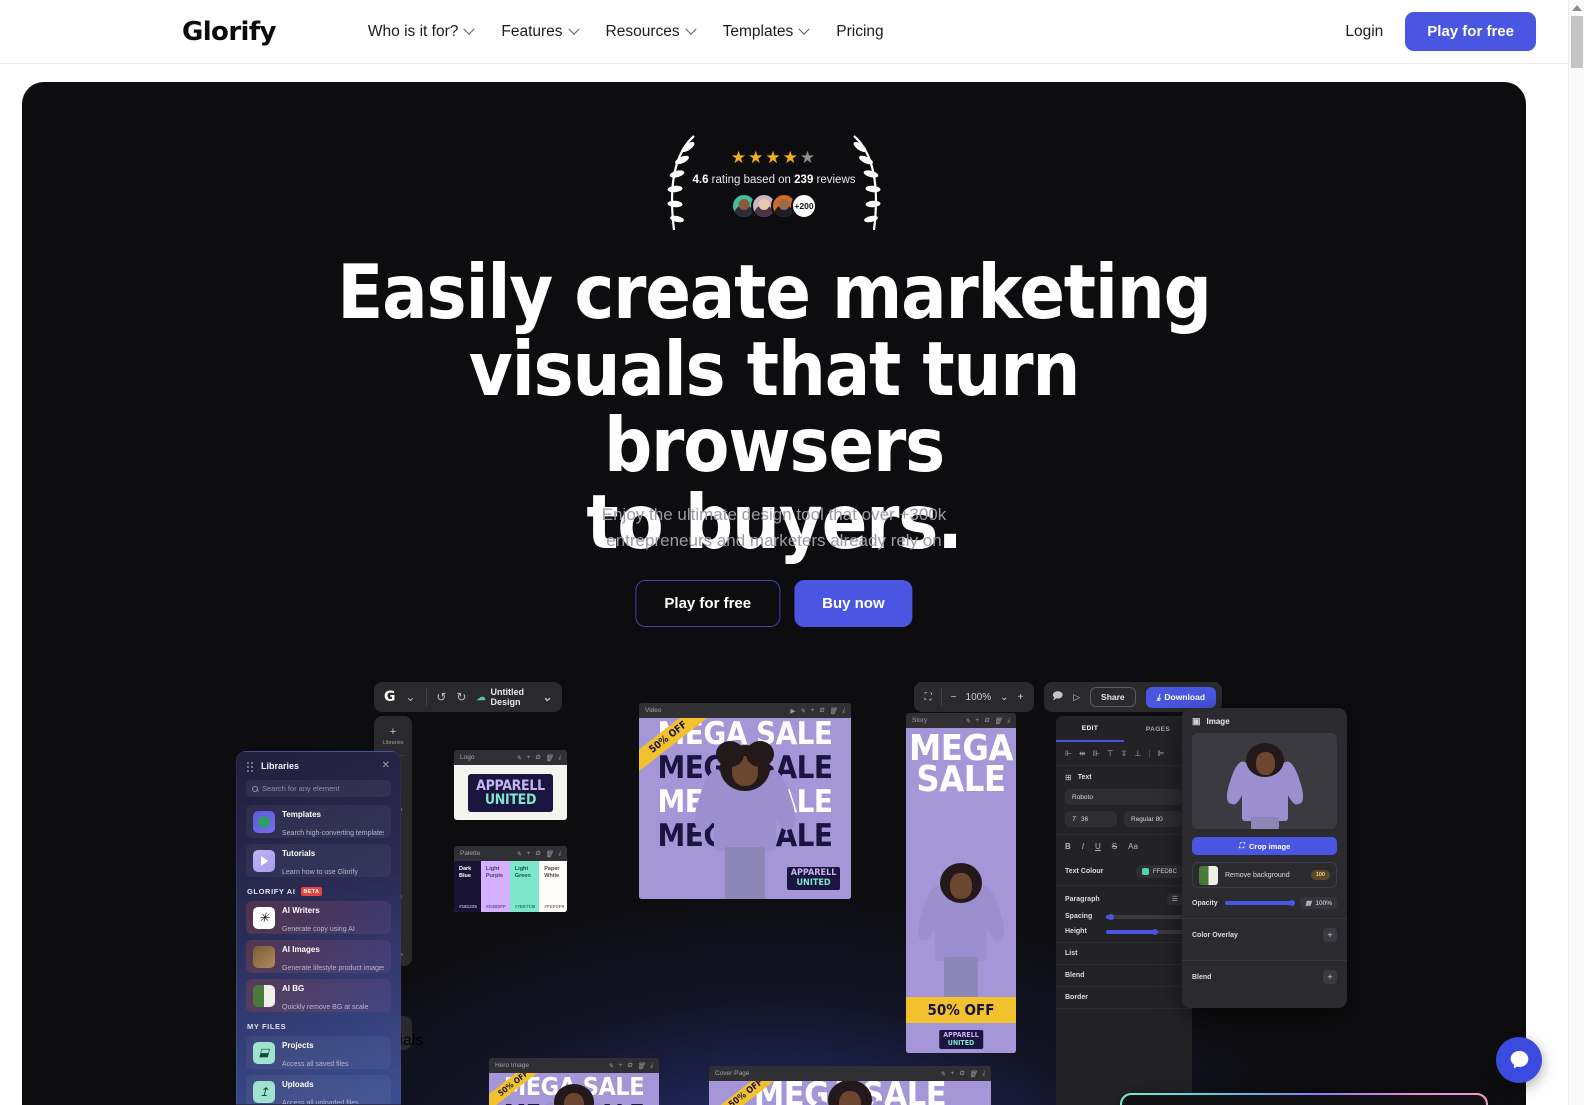 The height and width of the screenshot is (1105, 1584). What do you see at coordinates (651, 32) in the screenshot?
I see `nav-item-resources: Resources` at bounding box center [651, 32].